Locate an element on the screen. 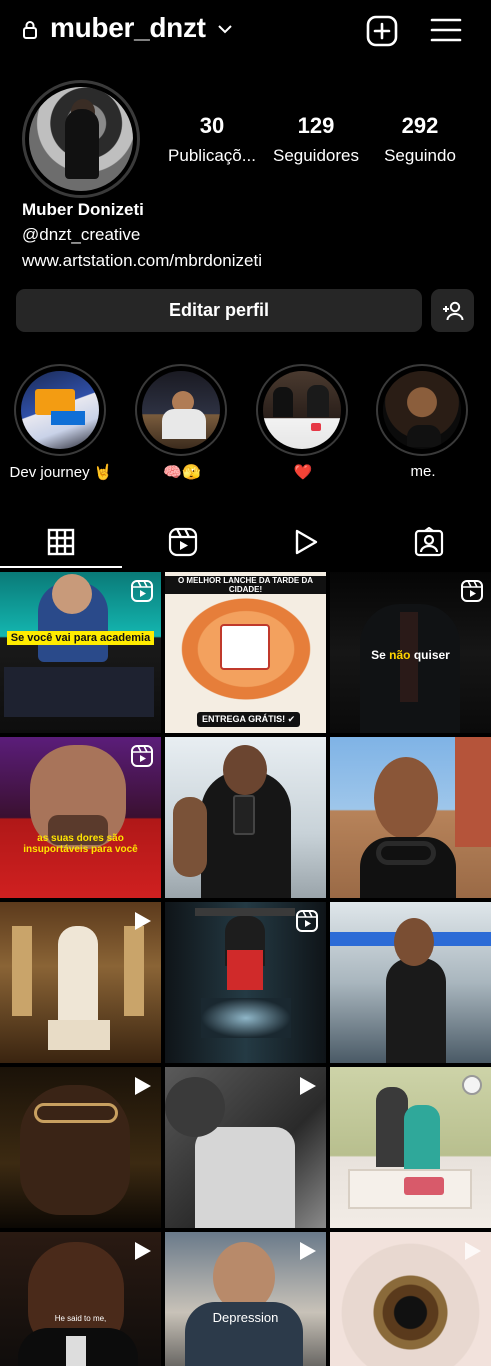  highlight-dev-journey: Dev journey 🤘 is located at coordinates (61, 422).